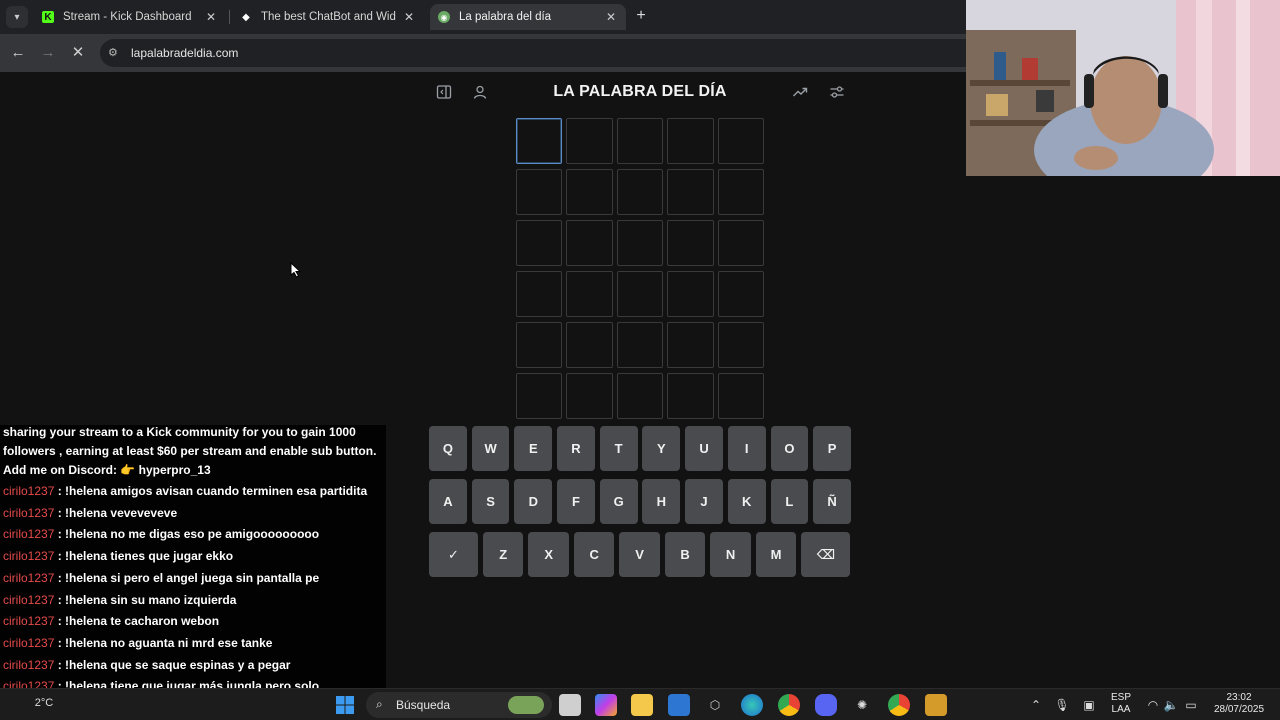 This screenshot has height=720, width=1280. Describe the element at coordinates (704, 501) in the screenshot. I see `key-j: J` at that location.